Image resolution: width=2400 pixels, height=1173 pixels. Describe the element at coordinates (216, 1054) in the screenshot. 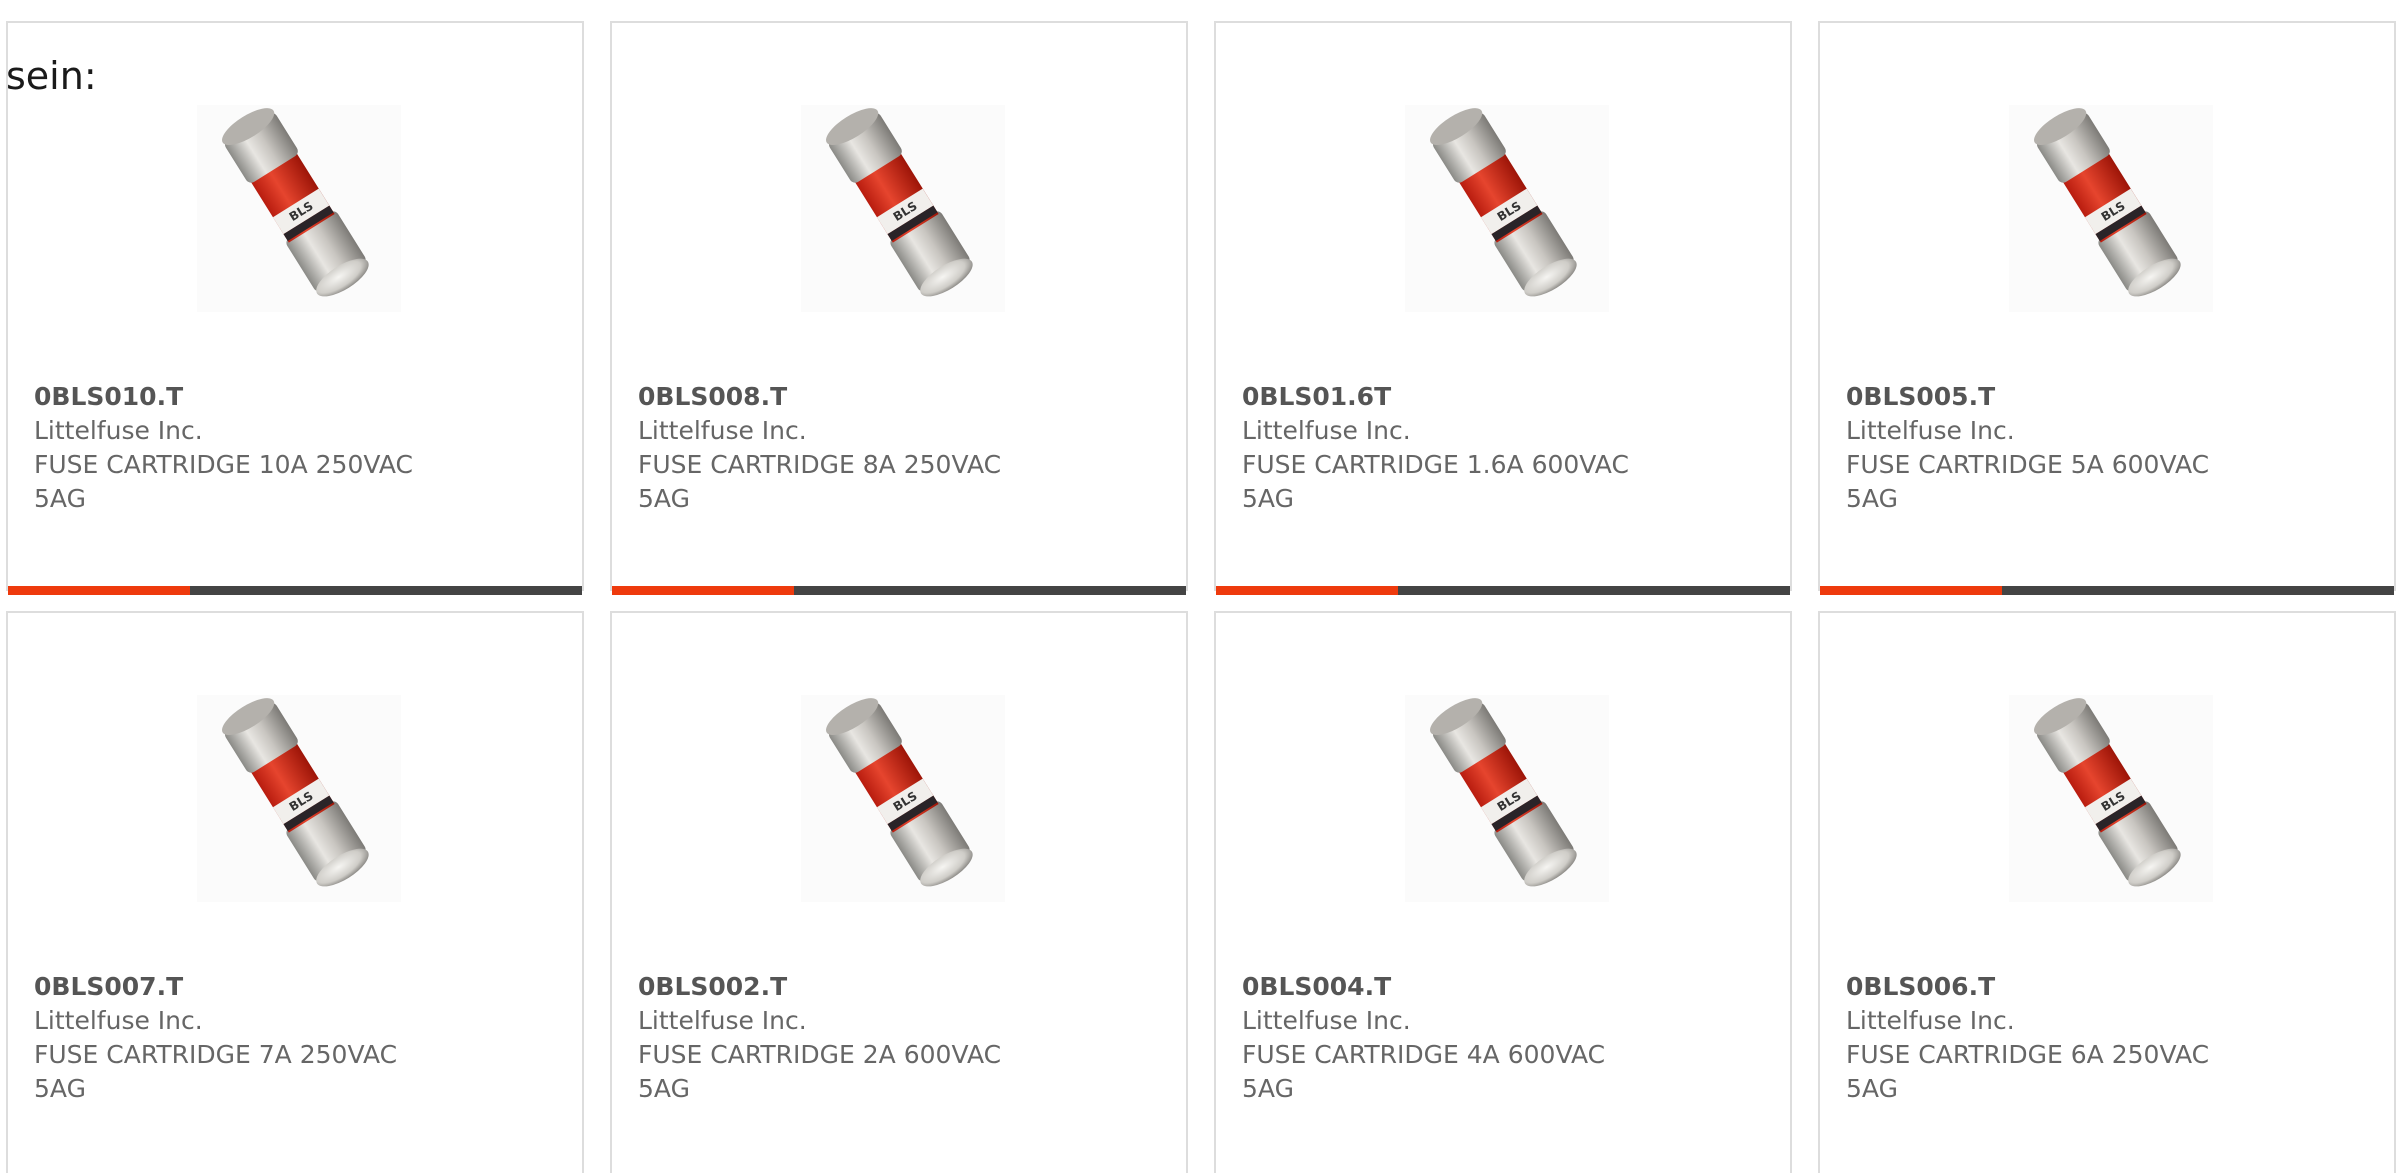

I see `description: FUSE CARTRIDGE 7A 250VAC` at that location.